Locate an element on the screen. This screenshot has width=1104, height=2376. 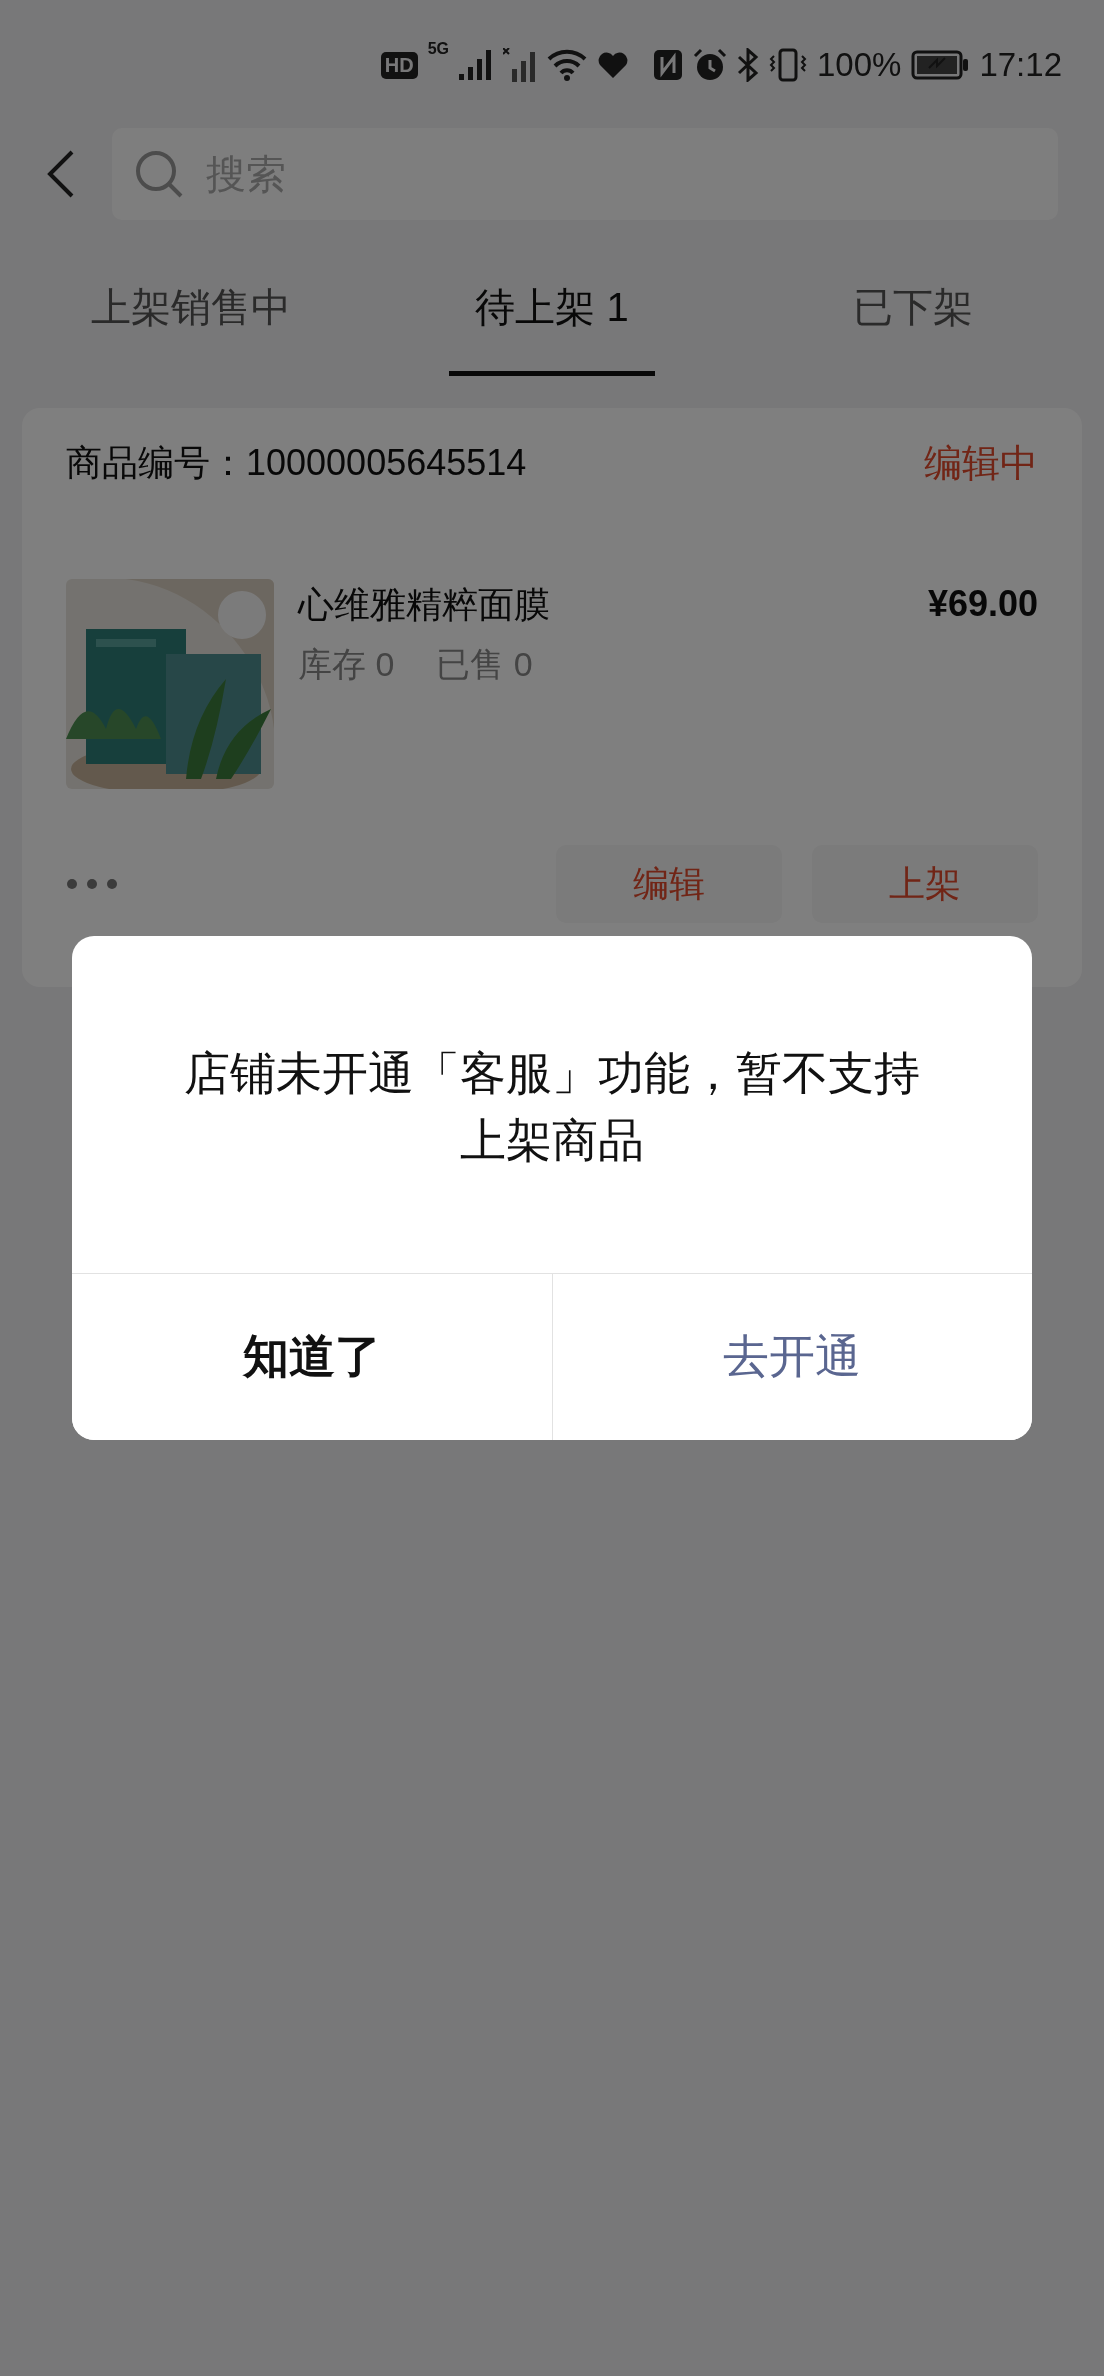
tab: 待上架 1 is located at coordinates (552, 317).